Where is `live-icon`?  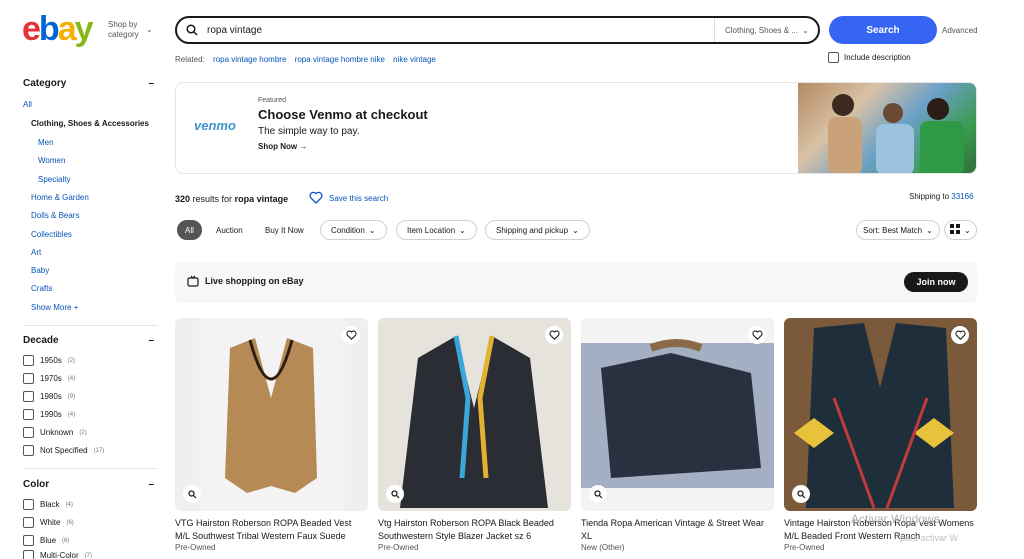
live-icon is located at coordinates (193, 282).